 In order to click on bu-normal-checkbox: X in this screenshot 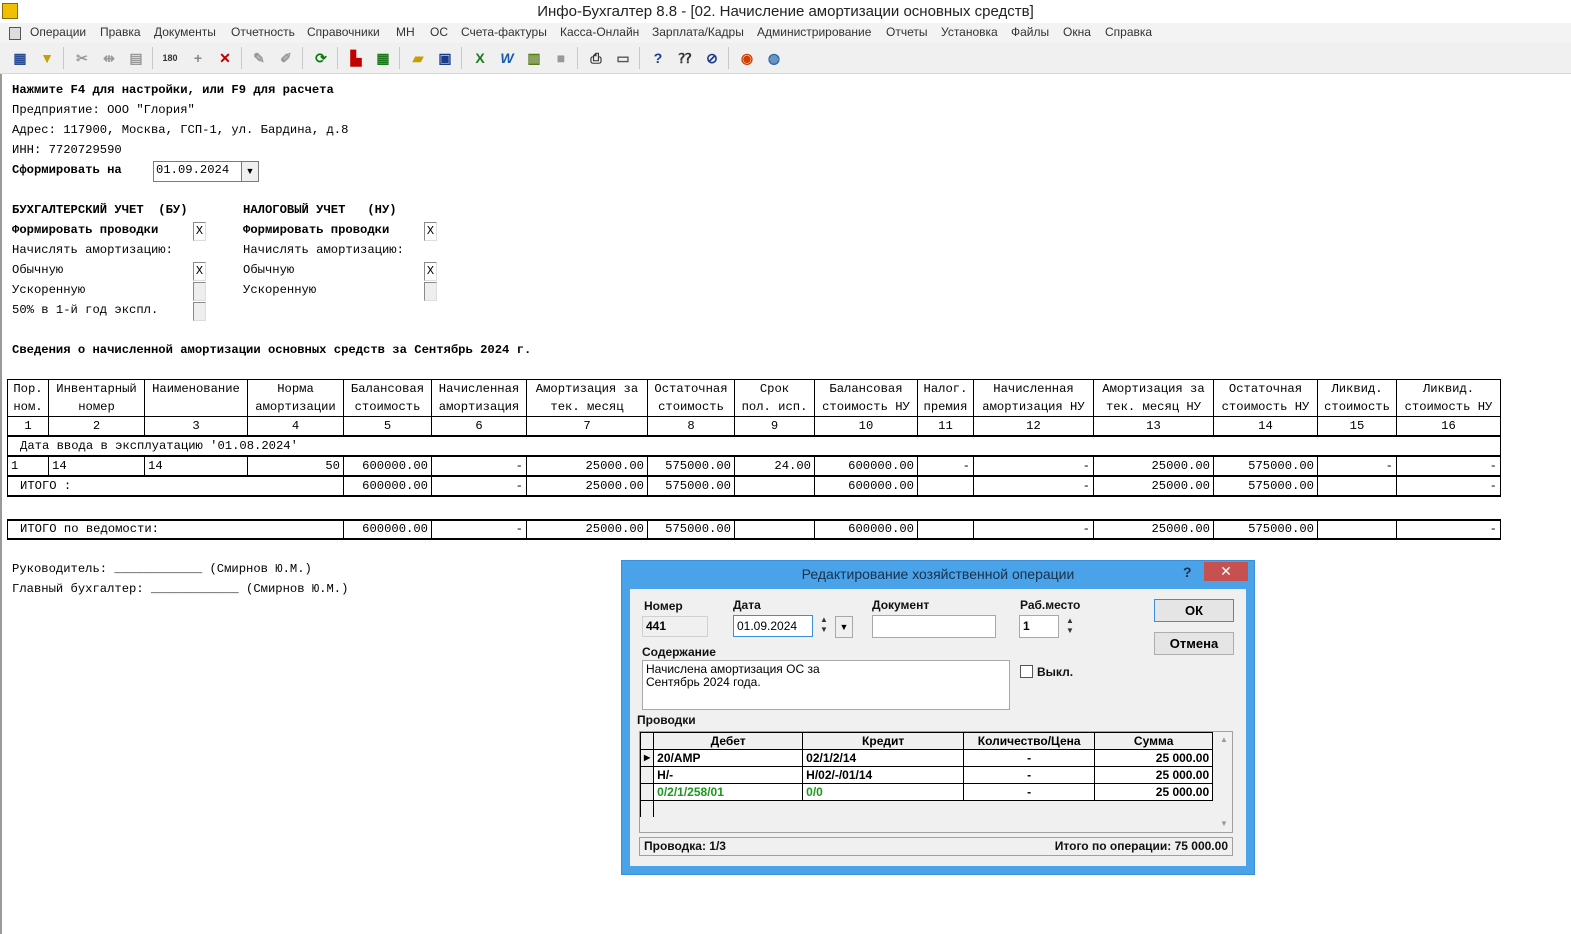, I will do `click(199, 271)`.